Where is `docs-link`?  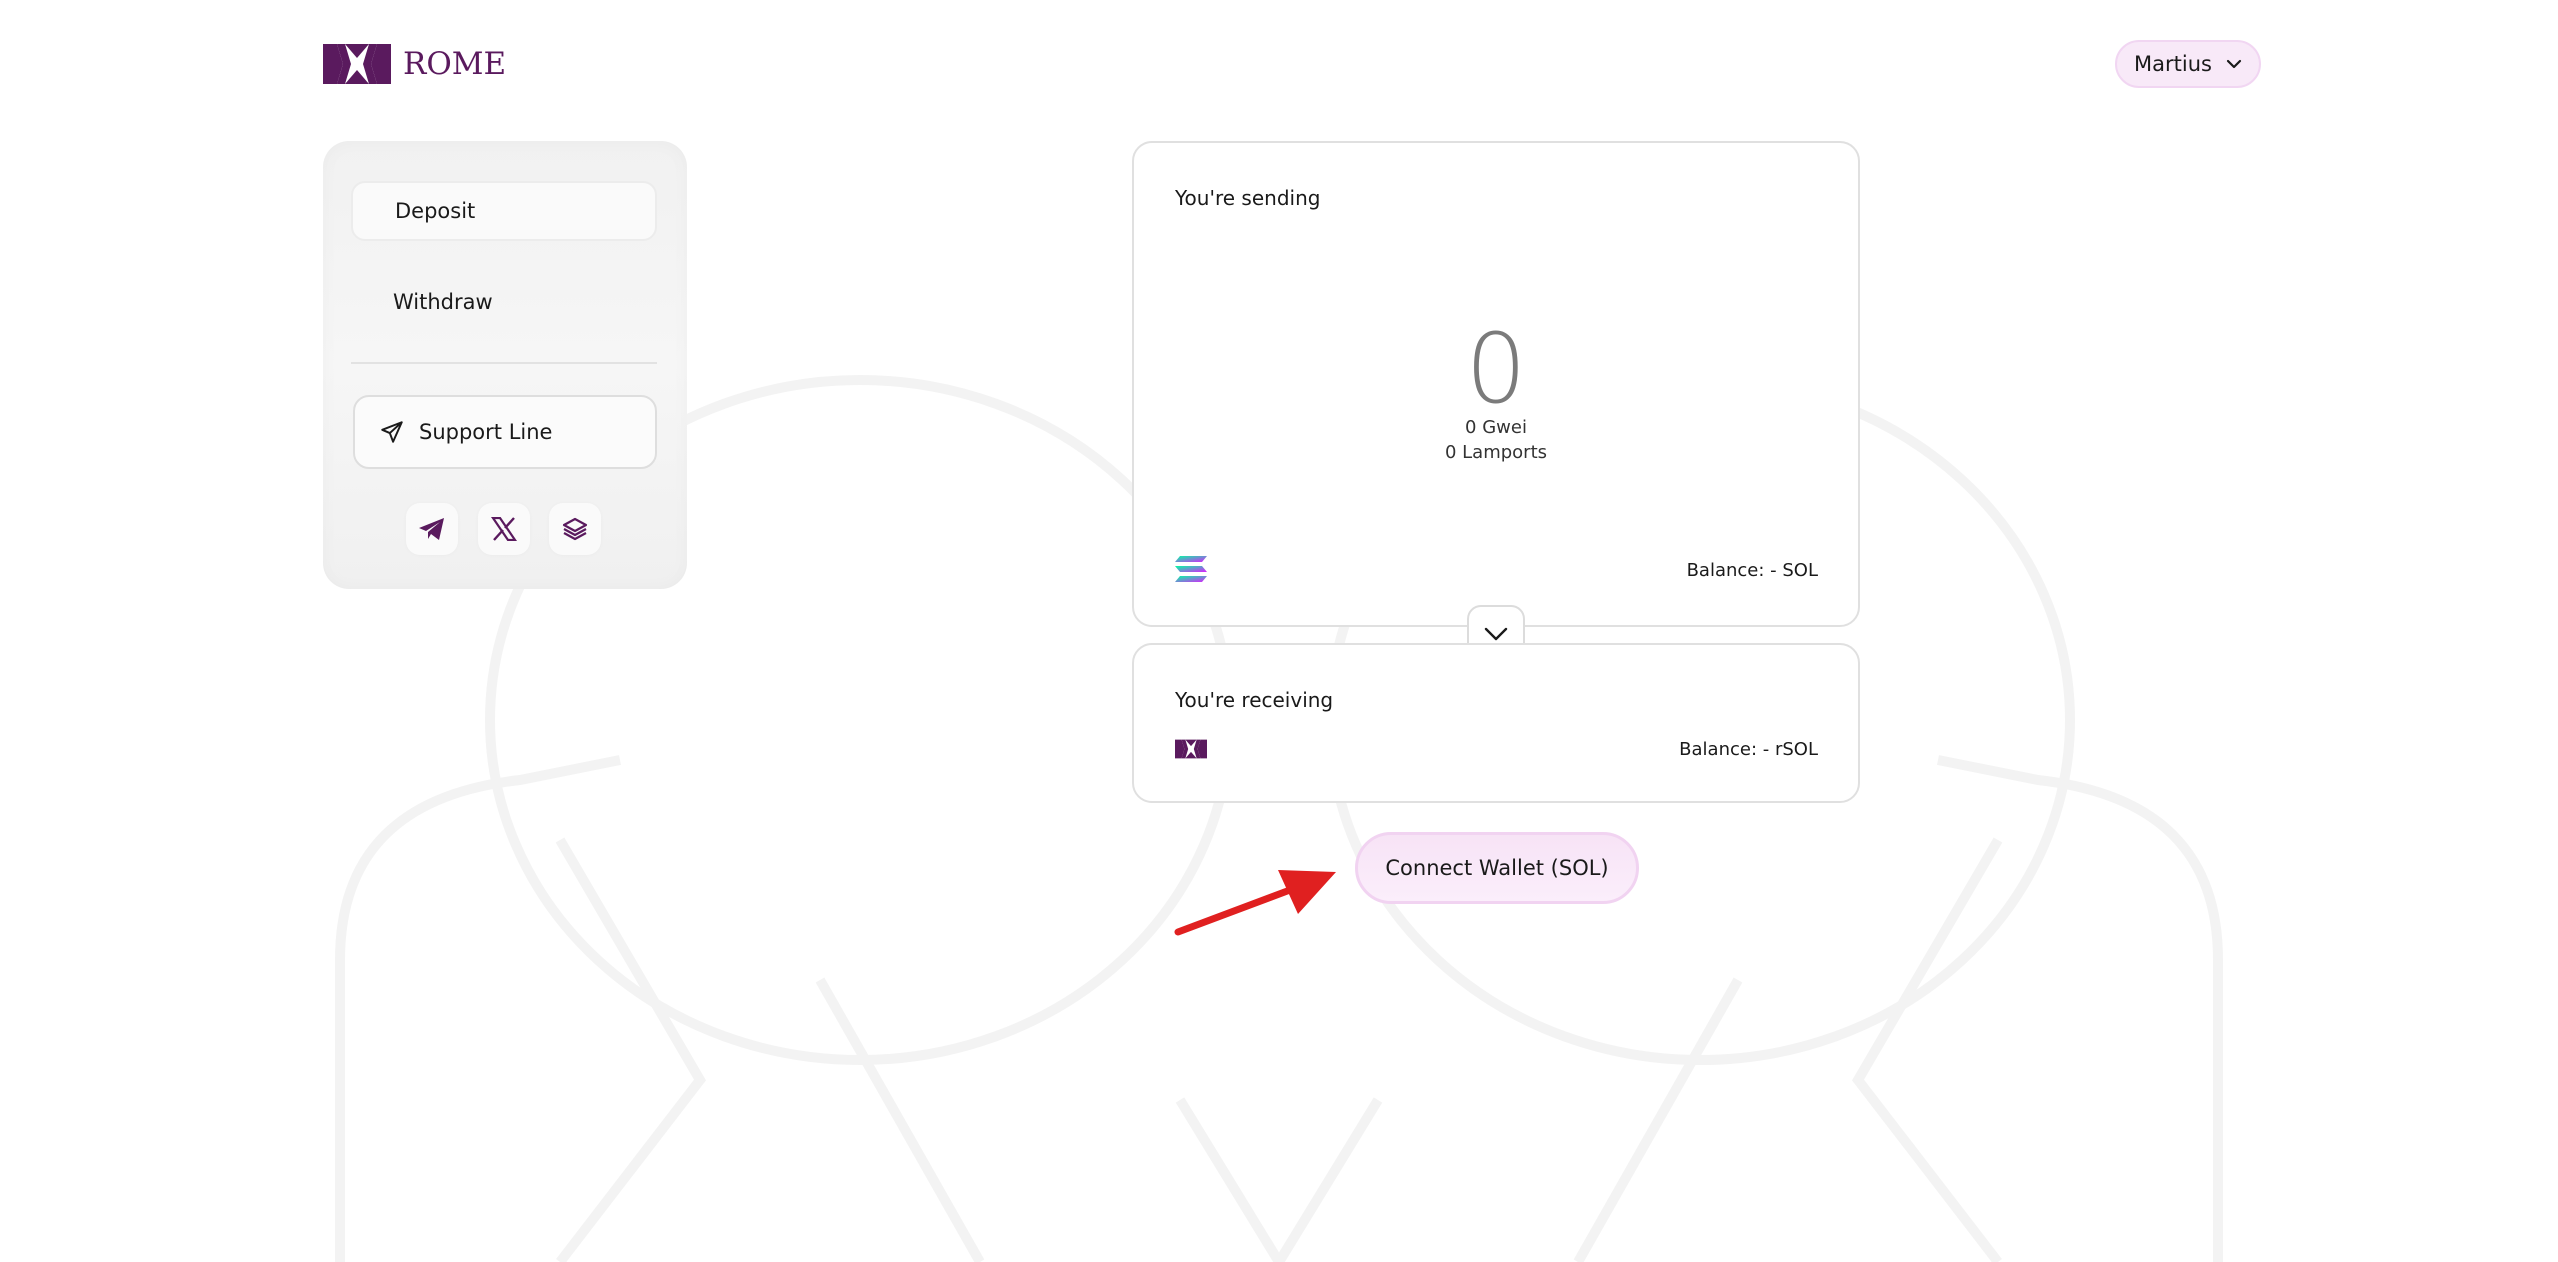
docs-link is located at coordinates (575, 529).